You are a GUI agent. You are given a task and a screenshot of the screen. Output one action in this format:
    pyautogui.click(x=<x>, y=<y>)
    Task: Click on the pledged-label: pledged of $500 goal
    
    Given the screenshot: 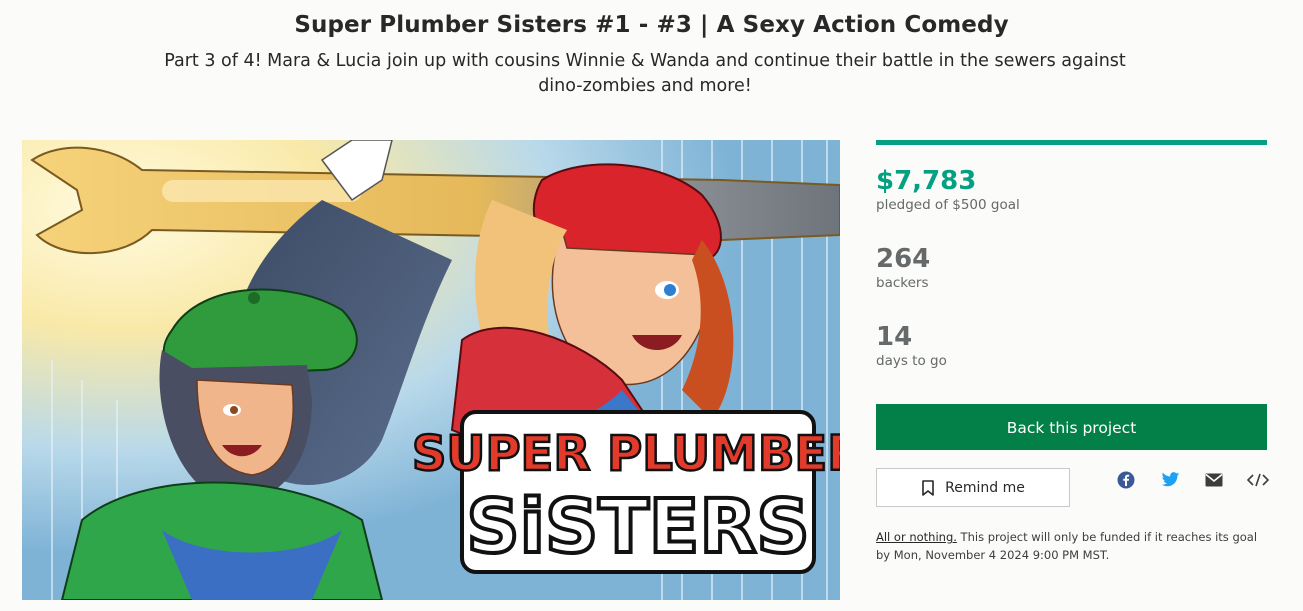 What is the action you would take?
    pyautogui.click(x=948, y=205)
    